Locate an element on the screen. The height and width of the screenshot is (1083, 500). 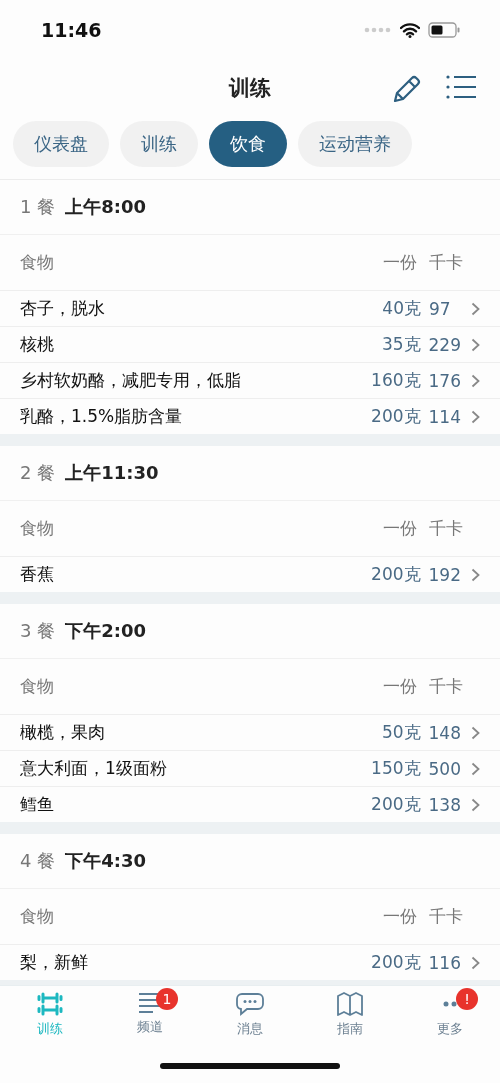
meal-time: 上午11:30 is located at coordinates (112, 473).